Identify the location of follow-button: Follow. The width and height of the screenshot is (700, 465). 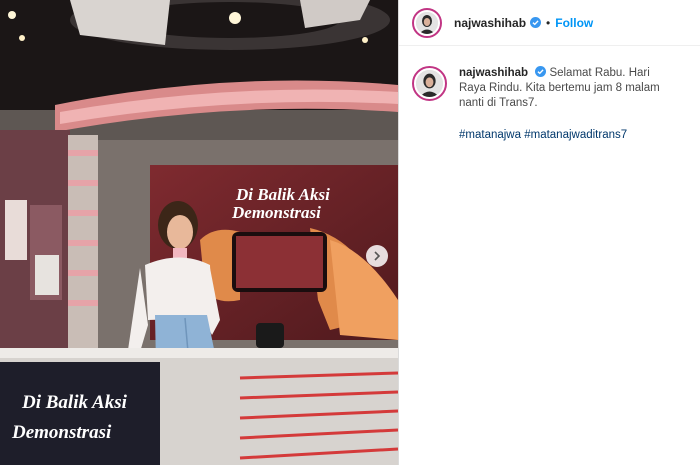
(574, 23).